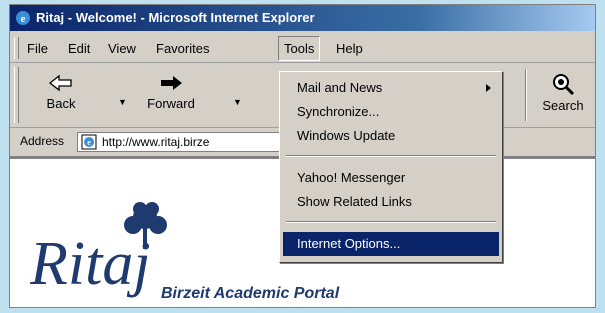 This screenshot has height=313, width=605. I want to click on search-button: Search, so click(563, 93).